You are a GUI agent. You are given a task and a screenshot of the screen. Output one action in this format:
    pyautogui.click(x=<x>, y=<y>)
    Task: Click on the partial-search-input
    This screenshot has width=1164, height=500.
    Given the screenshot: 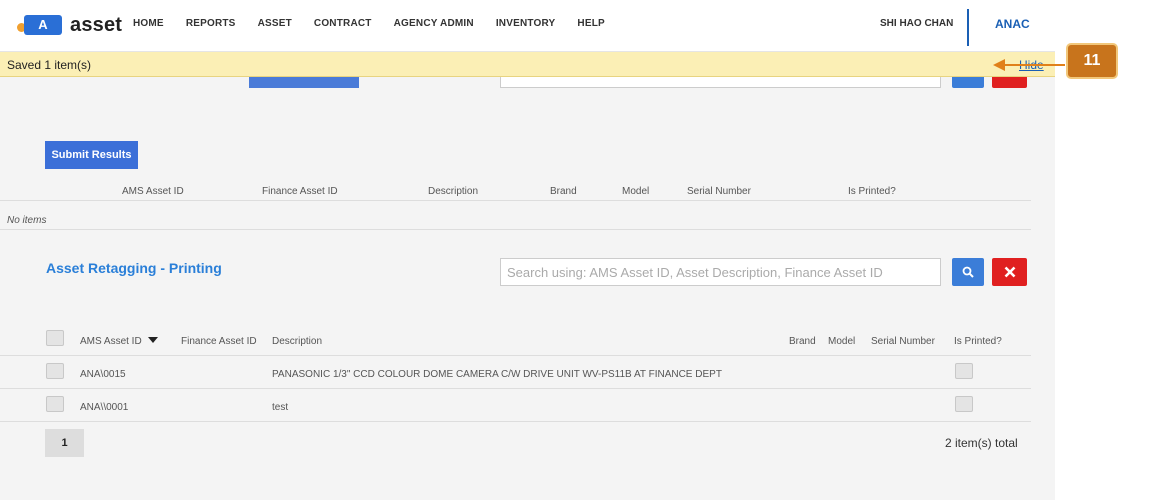 What is the action you would take?
    pyautogui.click(x=720, y=82)
    